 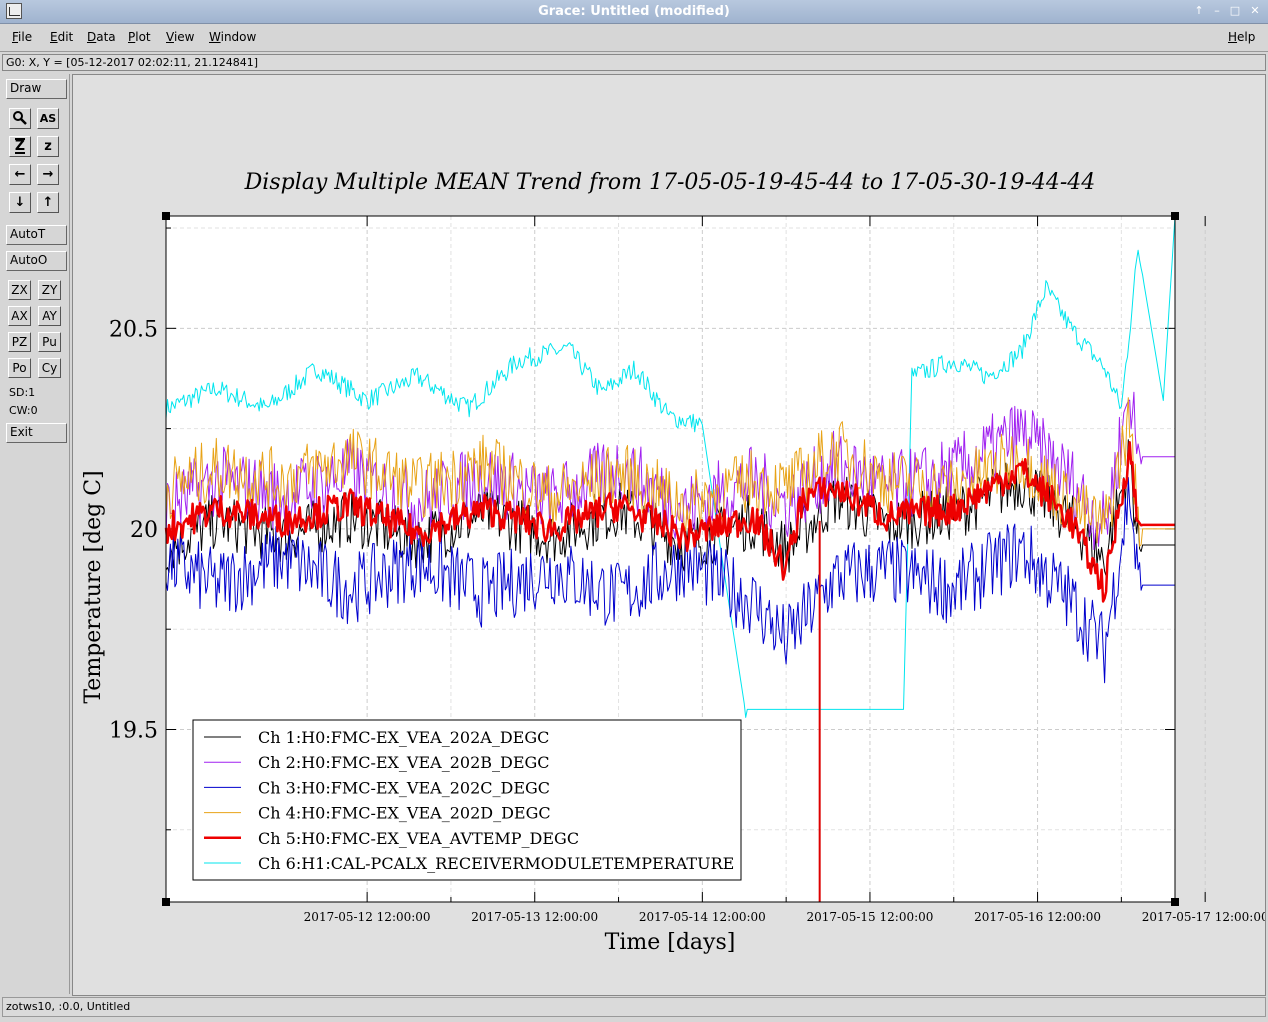 What do you see at coordinates (48, 174) in the screenshot?
I see `arrow-right-icon: →` at bounding box center [48, 174].